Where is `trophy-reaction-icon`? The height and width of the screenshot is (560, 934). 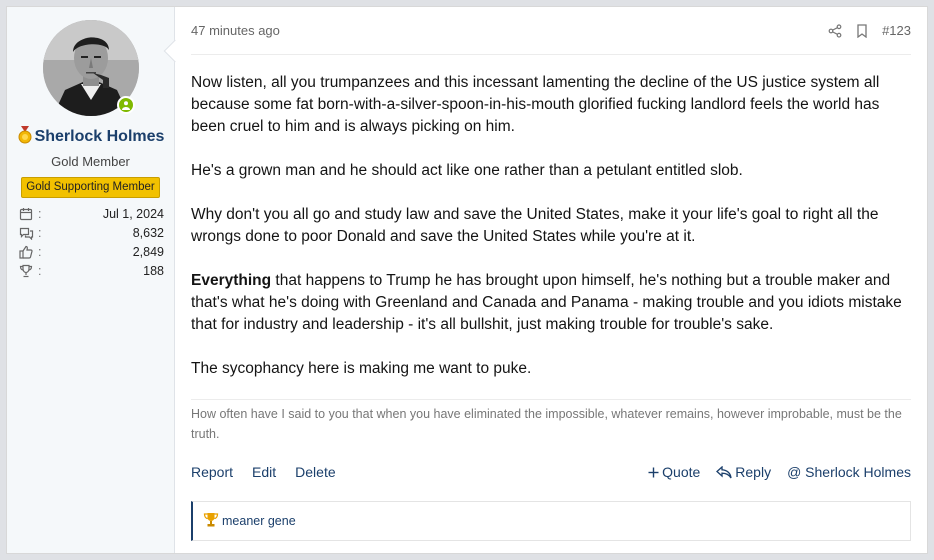 trophy-reaction-icon is located at coordinates (211, 521).